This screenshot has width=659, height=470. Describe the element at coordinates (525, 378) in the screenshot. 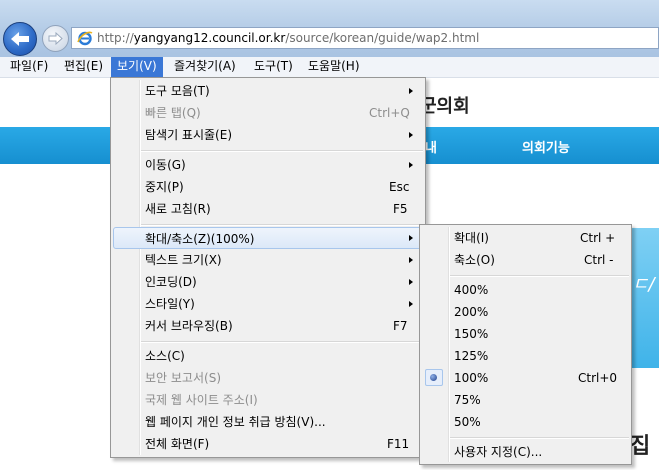

I see `menu-item-zoom-100: 100% Ctrl+0` at that location.